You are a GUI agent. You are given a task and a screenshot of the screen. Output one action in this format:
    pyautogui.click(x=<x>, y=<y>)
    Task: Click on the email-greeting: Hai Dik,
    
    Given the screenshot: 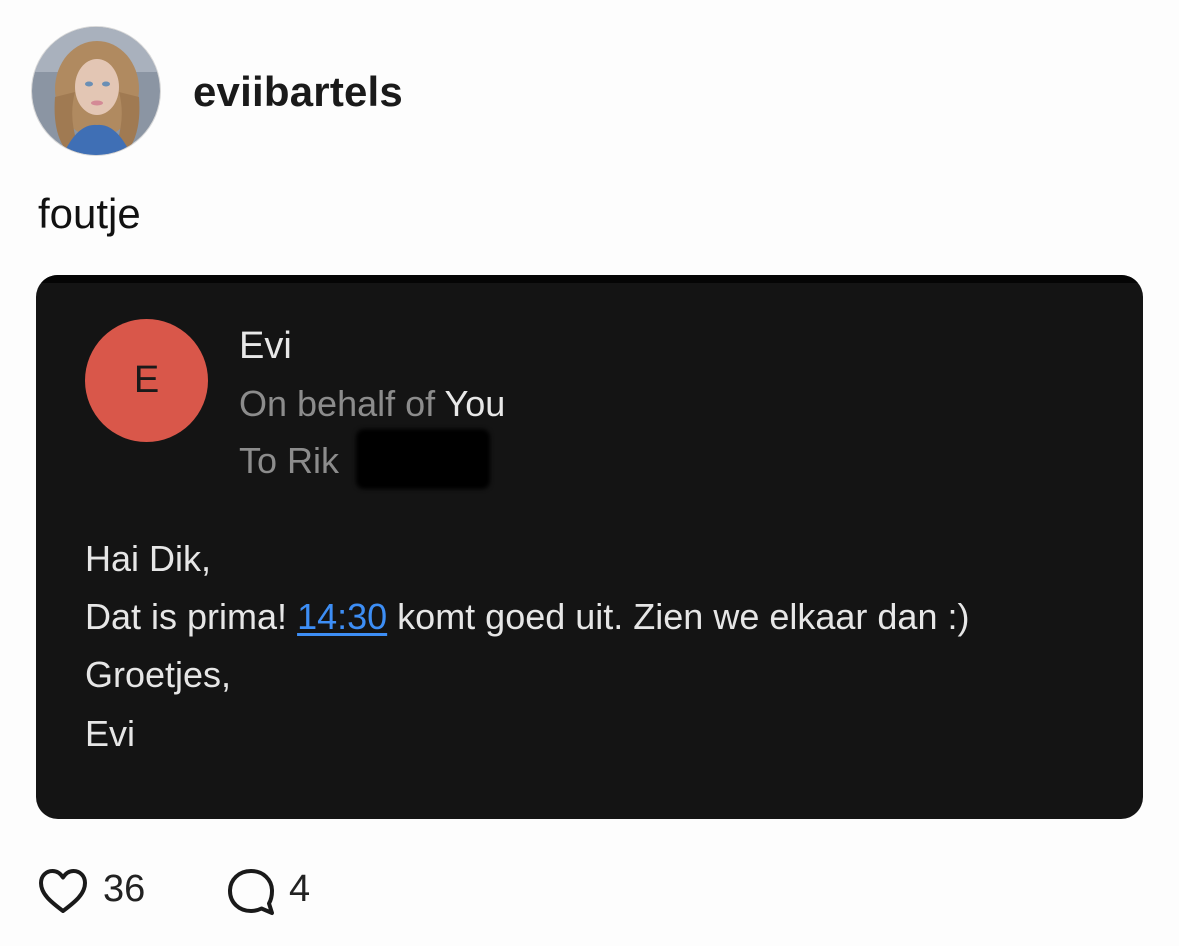 What is the action you would take?
    pyautogui.click(x=148, y=558)
    